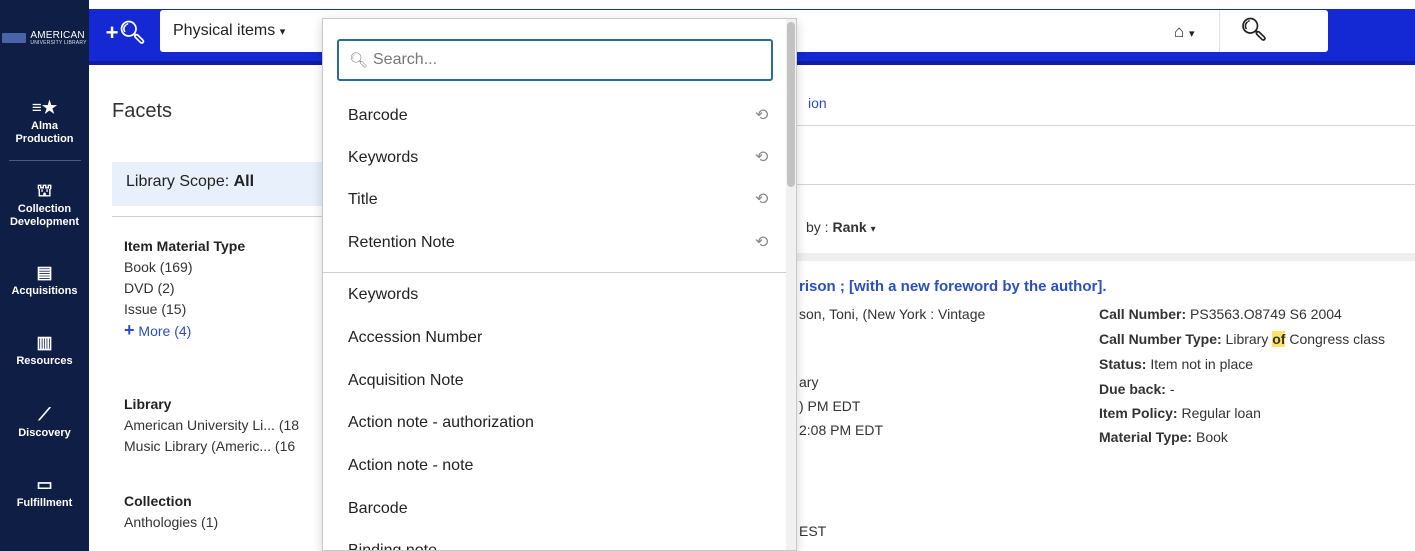 The height and width of the screenshot is (551, 1415). I want to click on detail-value: Book, so click(1212, 437).